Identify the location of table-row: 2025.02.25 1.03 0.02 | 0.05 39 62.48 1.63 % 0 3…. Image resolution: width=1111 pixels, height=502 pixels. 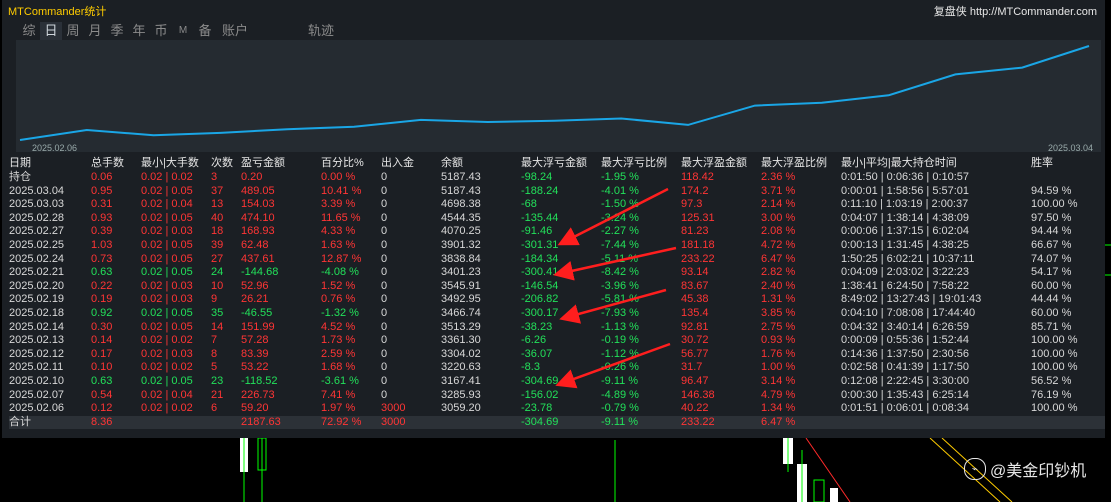
(557, 246).